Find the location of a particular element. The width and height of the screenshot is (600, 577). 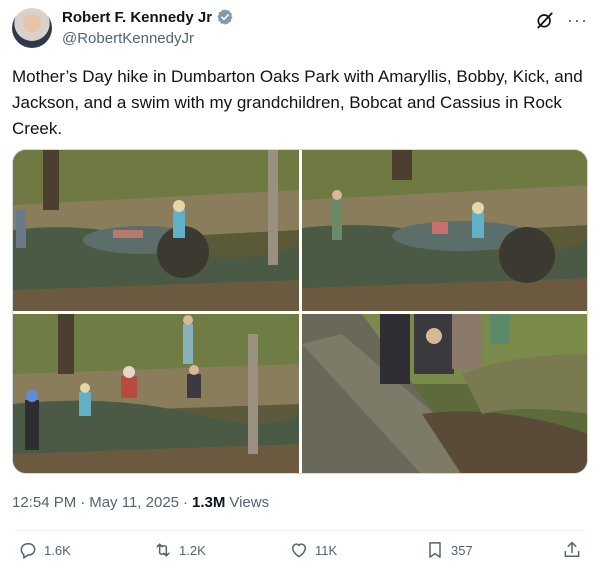

retweet-icon is located at coordinates (163, 550).